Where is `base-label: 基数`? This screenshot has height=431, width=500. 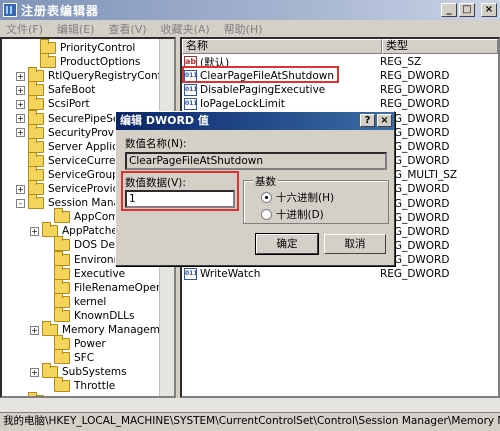 base-label: 基数 is located at coordinates (265, 181).